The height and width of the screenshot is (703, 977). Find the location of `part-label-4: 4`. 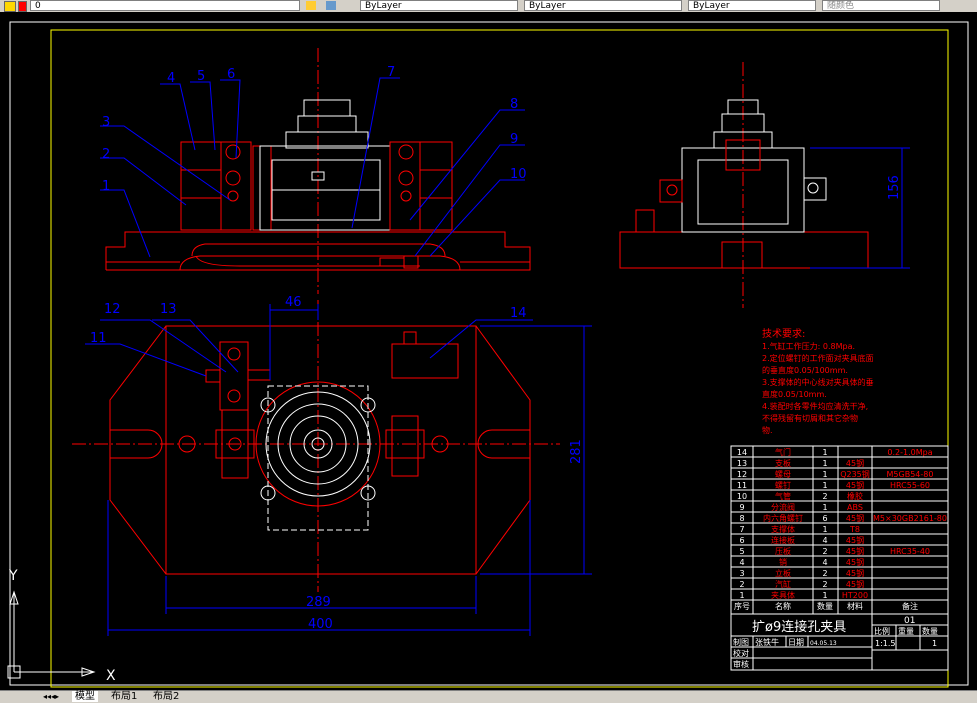

part-label-4: 4 is located at coordinates (171, 78).